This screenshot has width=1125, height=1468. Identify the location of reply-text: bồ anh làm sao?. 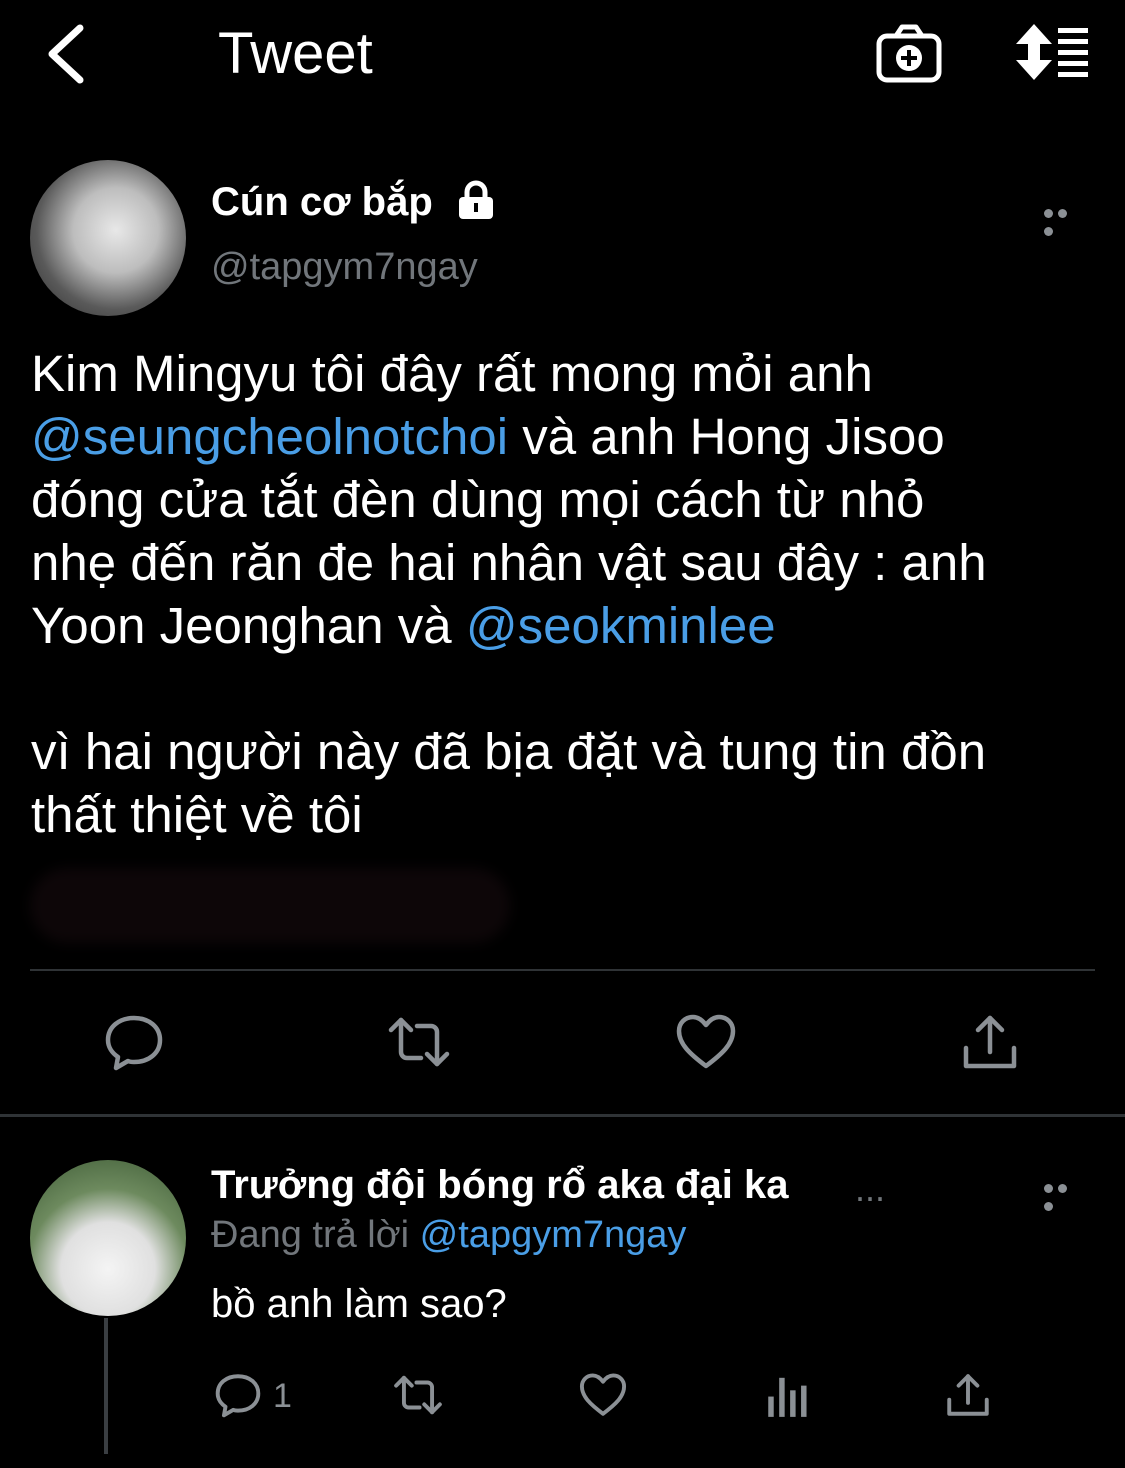
(359, 1304).